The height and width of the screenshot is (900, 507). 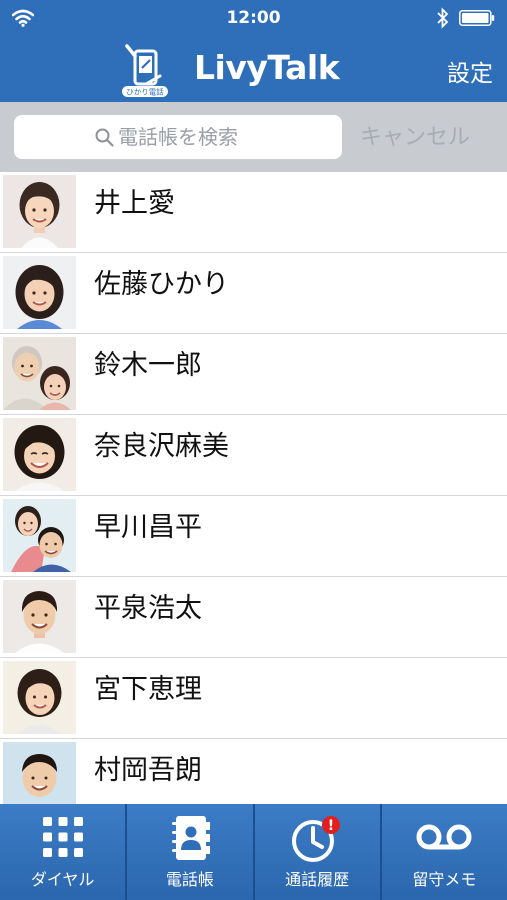 What do you see at coordinates (190, 838) in the screenshot?
I see `phonebook-icon` at bounding box center [190, 838].